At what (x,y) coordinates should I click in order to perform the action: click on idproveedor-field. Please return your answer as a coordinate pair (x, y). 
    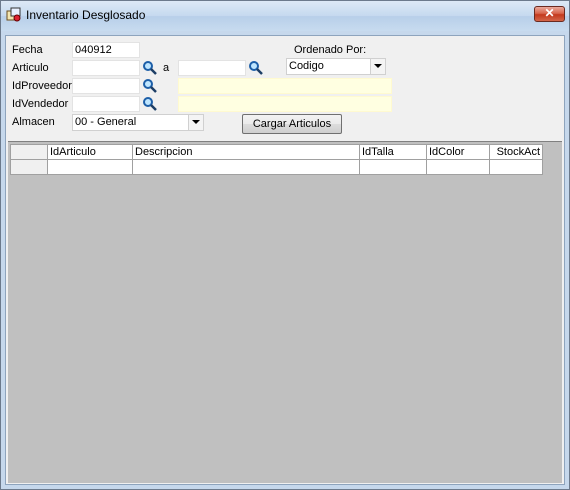
    Looking at the image, I should click on (106, 86).